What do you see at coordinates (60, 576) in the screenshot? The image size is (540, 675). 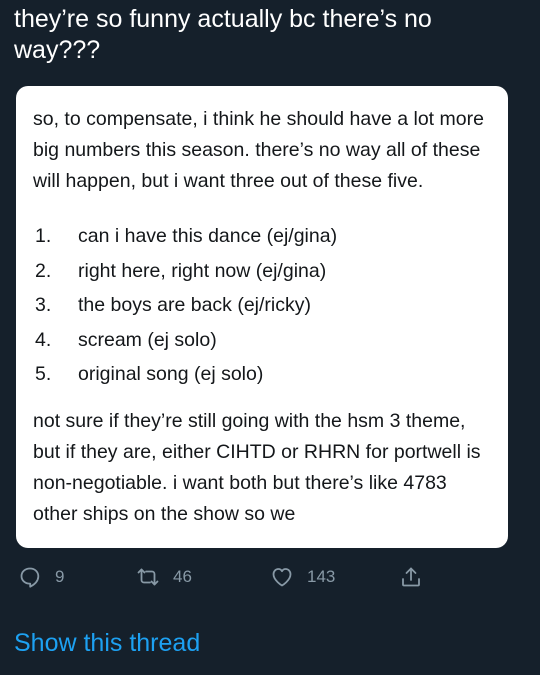 I see `reply-count: 9` at bounding box center [60, 576].